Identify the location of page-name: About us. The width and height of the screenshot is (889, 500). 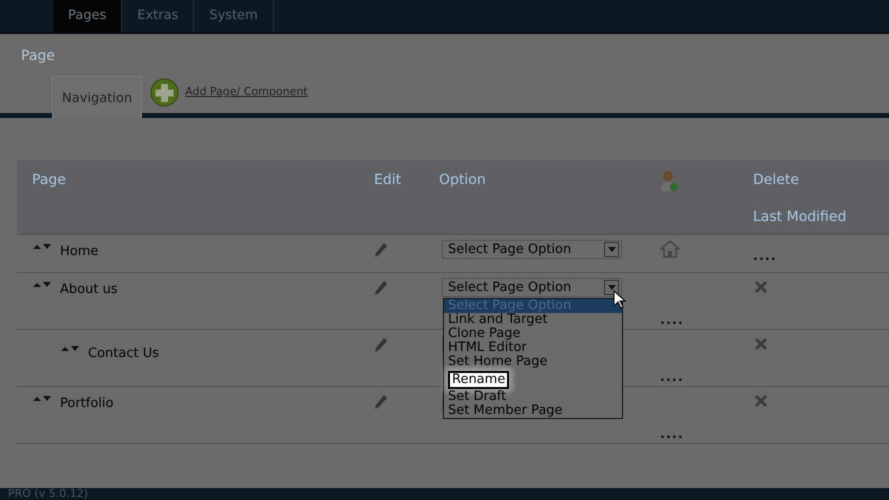
(89, 290).